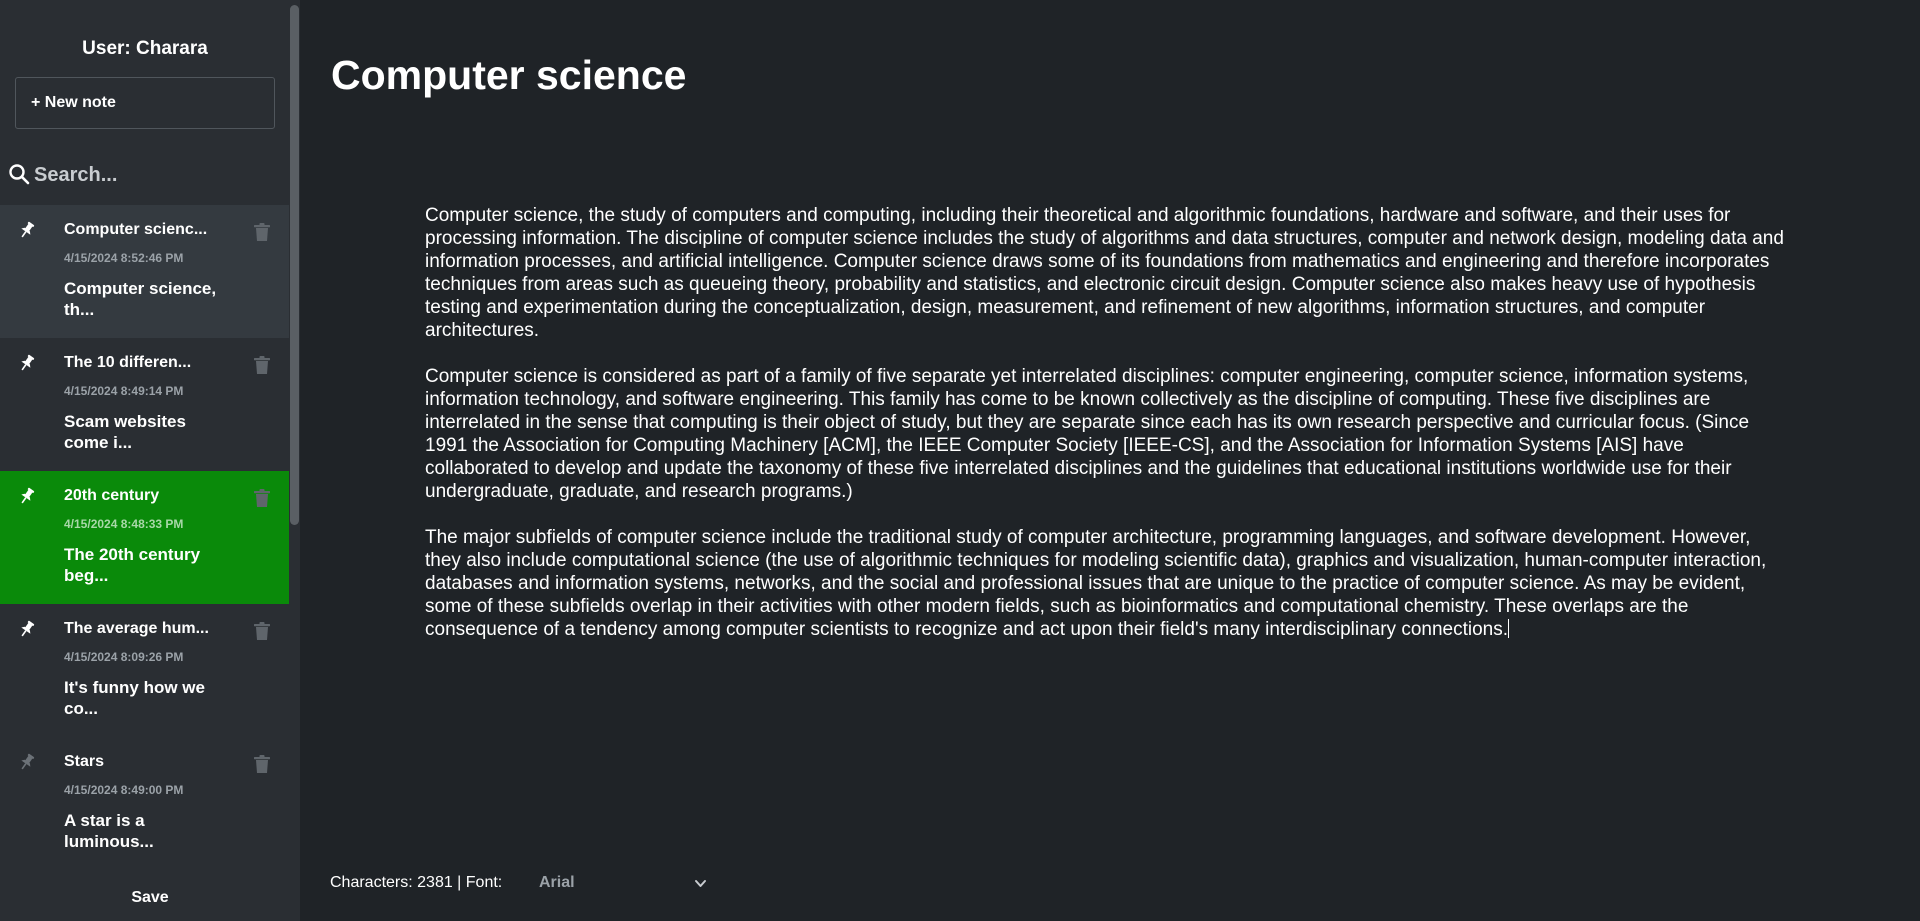 The width and height of the screenshot is (1920, 921). What do you see at coordinates (557, 882) in the screenshot?
I see `font-select-value: Arial` at bounding box center [557, 882].